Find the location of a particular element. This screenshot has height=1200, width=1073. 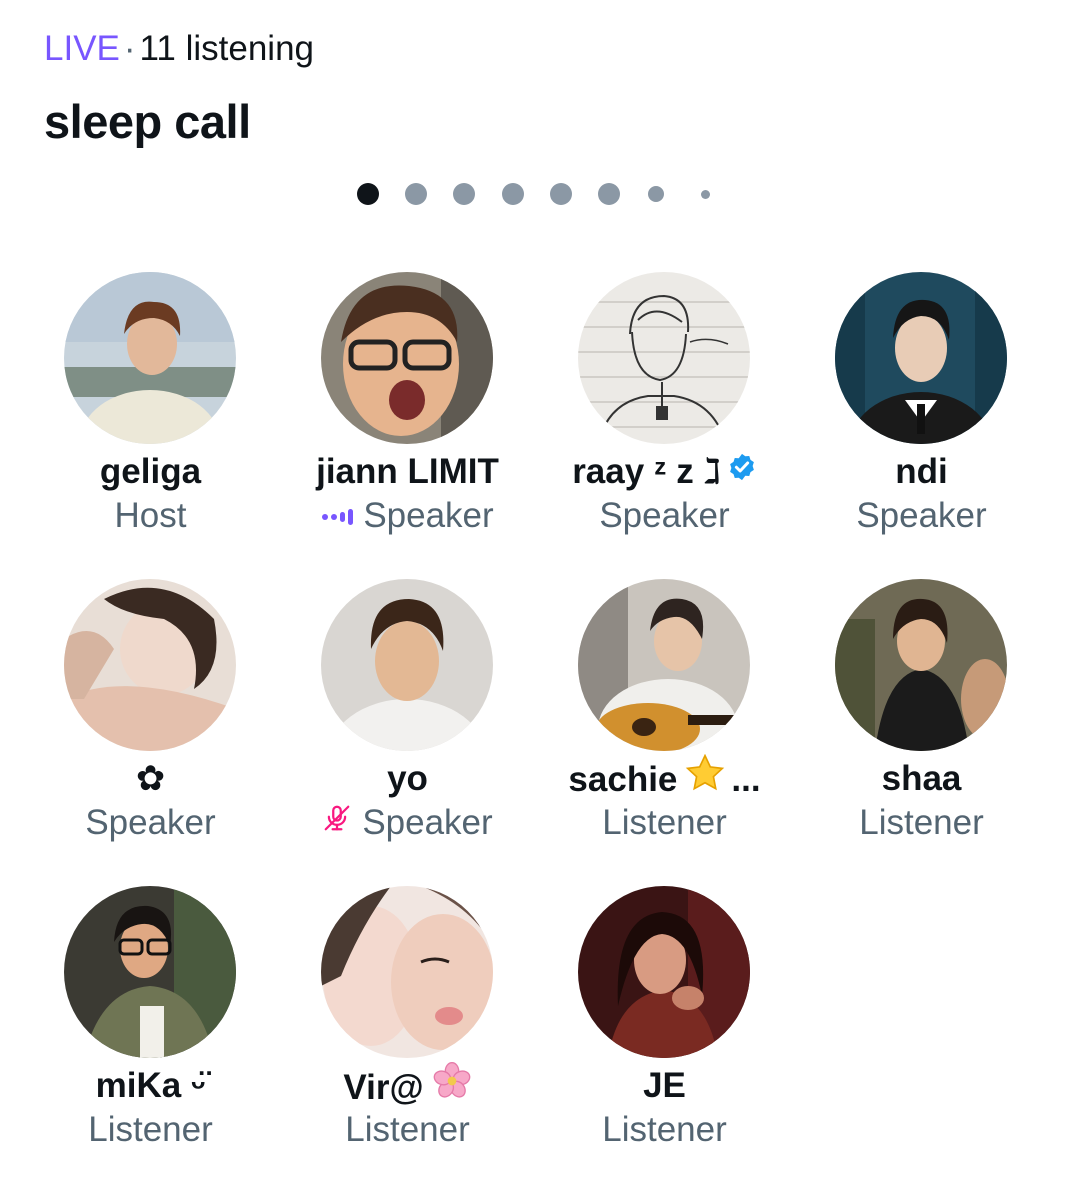

speaking-icon is located at coordinates (337, 515).